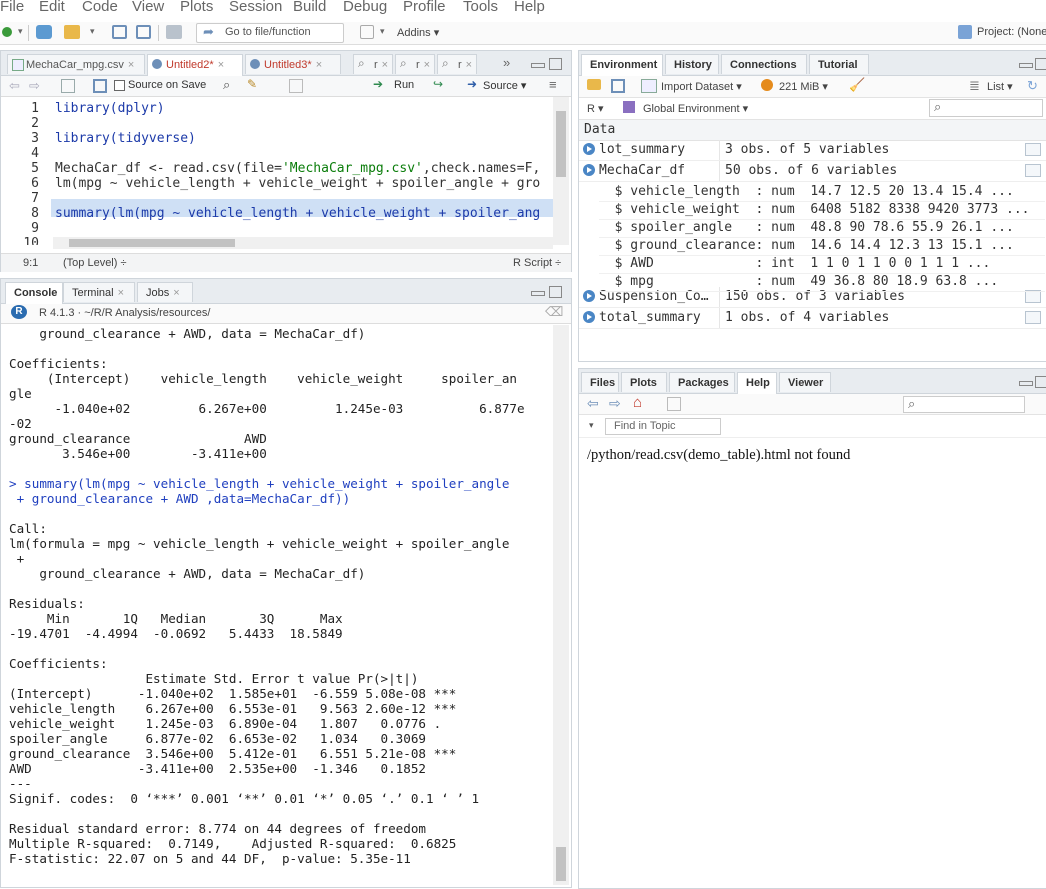 The image size is (1046, 889). What do you see at coordinates (663, 426) in the screenshot?
I see `find-in-topic-input: Find in Topic` at bounding box center [663, 426].